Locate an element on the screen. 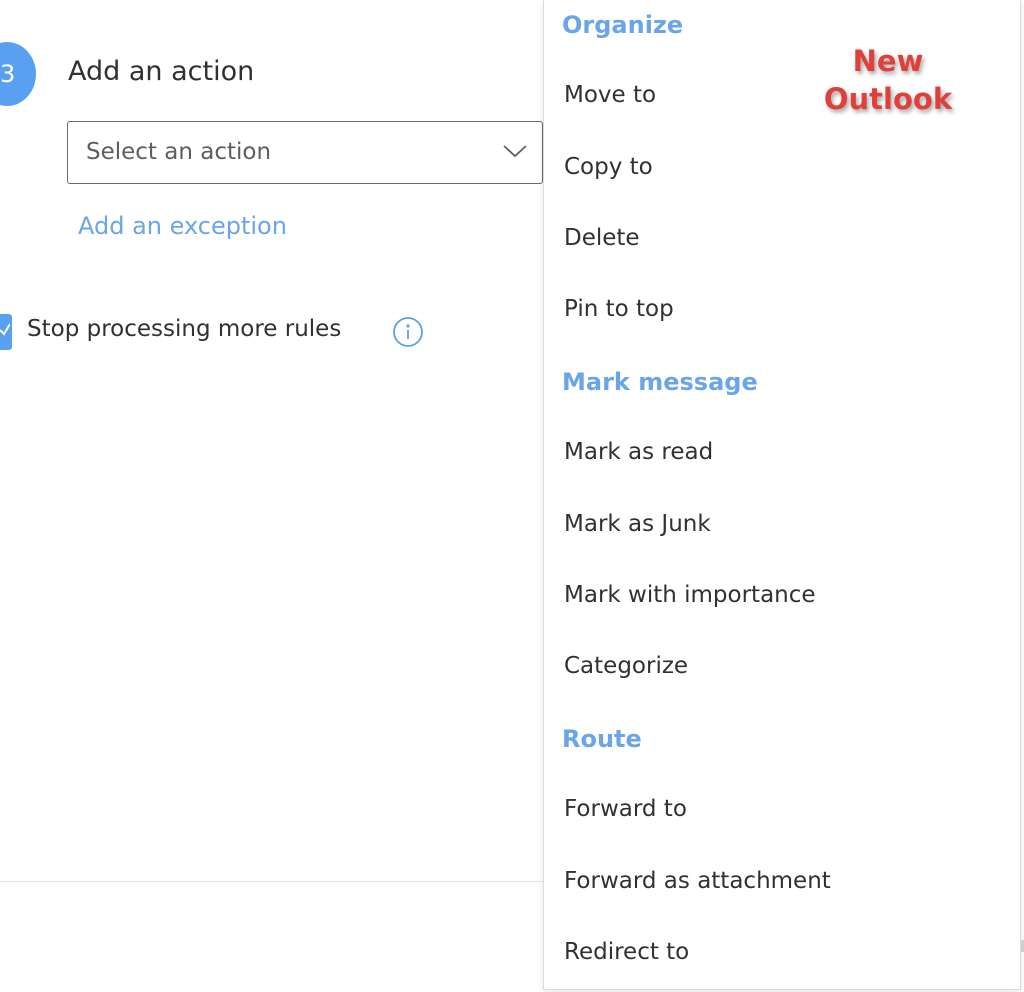 This screenshot has width=1024, height=992. menu-item-mark-as-read: Mark as read is located at coordinates (638, 452).